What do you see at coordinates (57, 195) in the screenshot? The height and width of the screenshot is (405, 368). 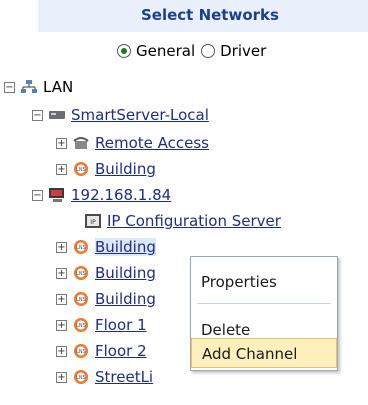 I see `computer-icon` at bounding box center [57, 195].